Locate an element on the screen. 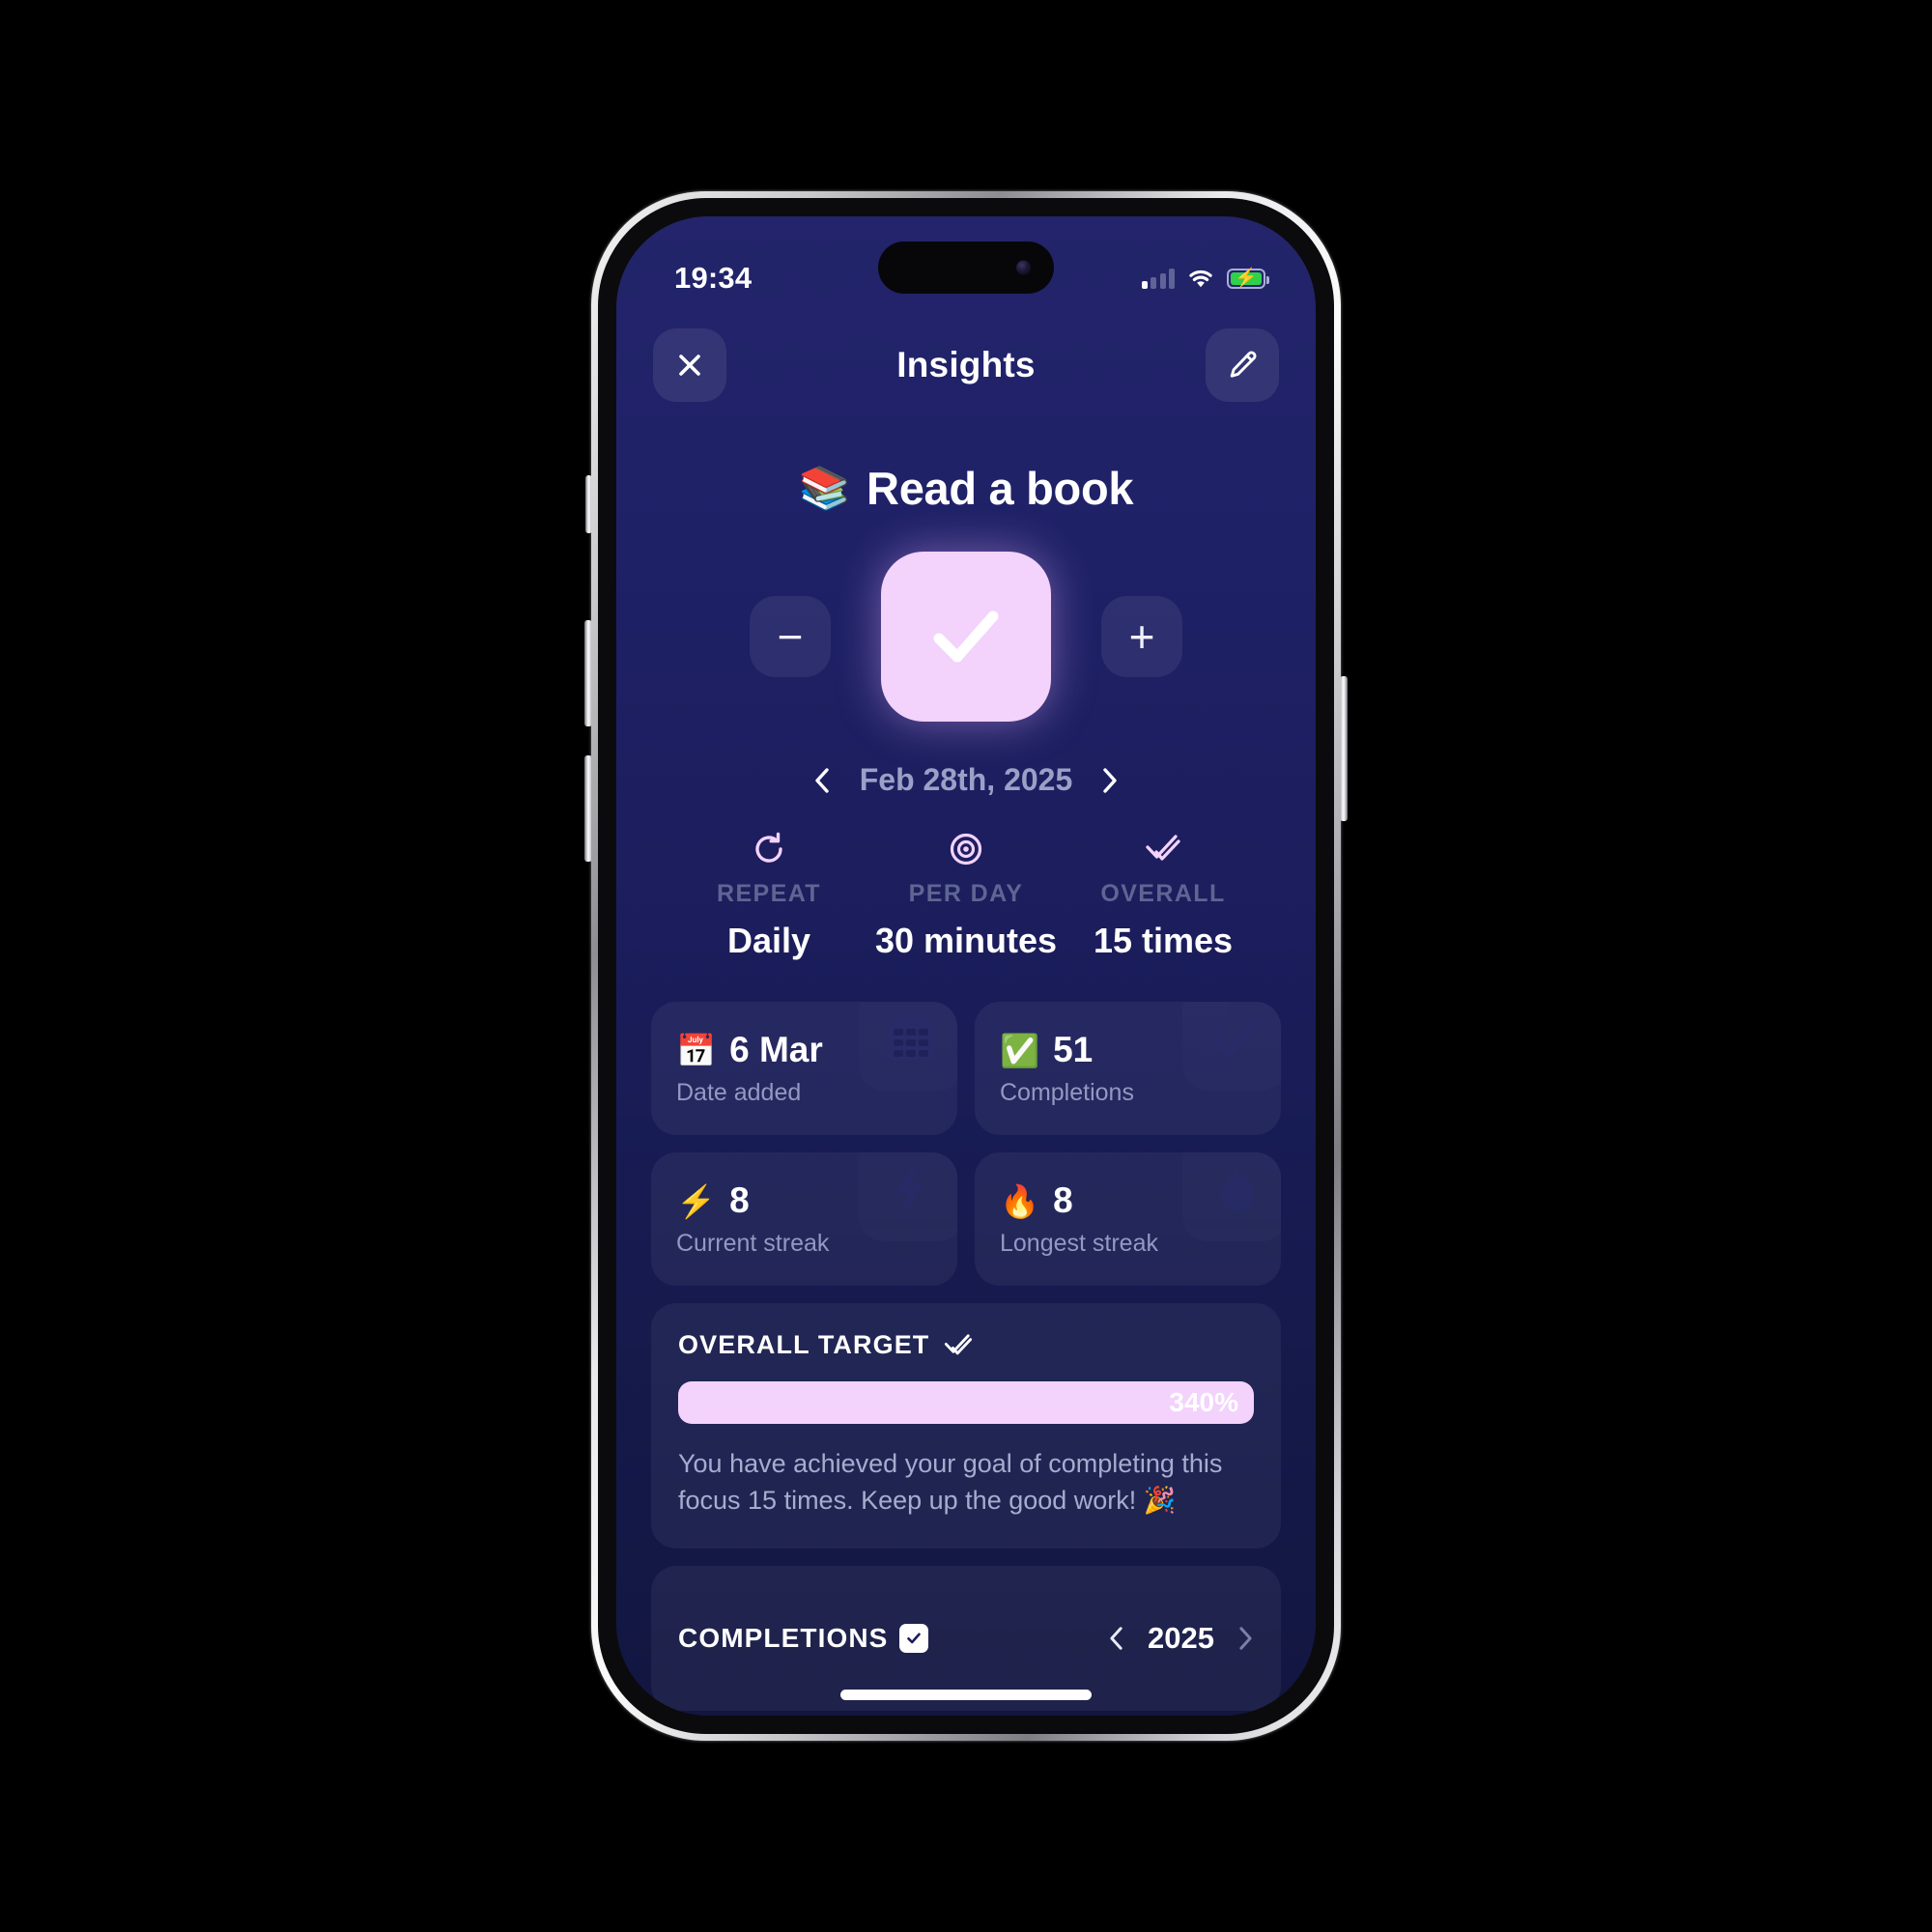 Image resolution: width=1932 pixels, height=1932 pixels. metric-label: PER DAY is located at coordinates (966, 893).